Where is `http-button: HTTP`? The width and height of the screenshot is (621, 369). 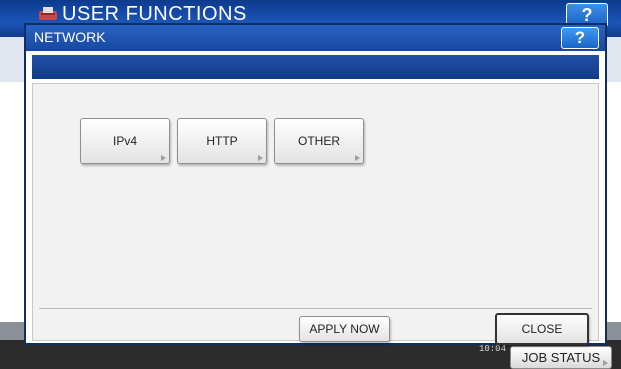 http-button: HTTP is located at coordinates (222, 141).